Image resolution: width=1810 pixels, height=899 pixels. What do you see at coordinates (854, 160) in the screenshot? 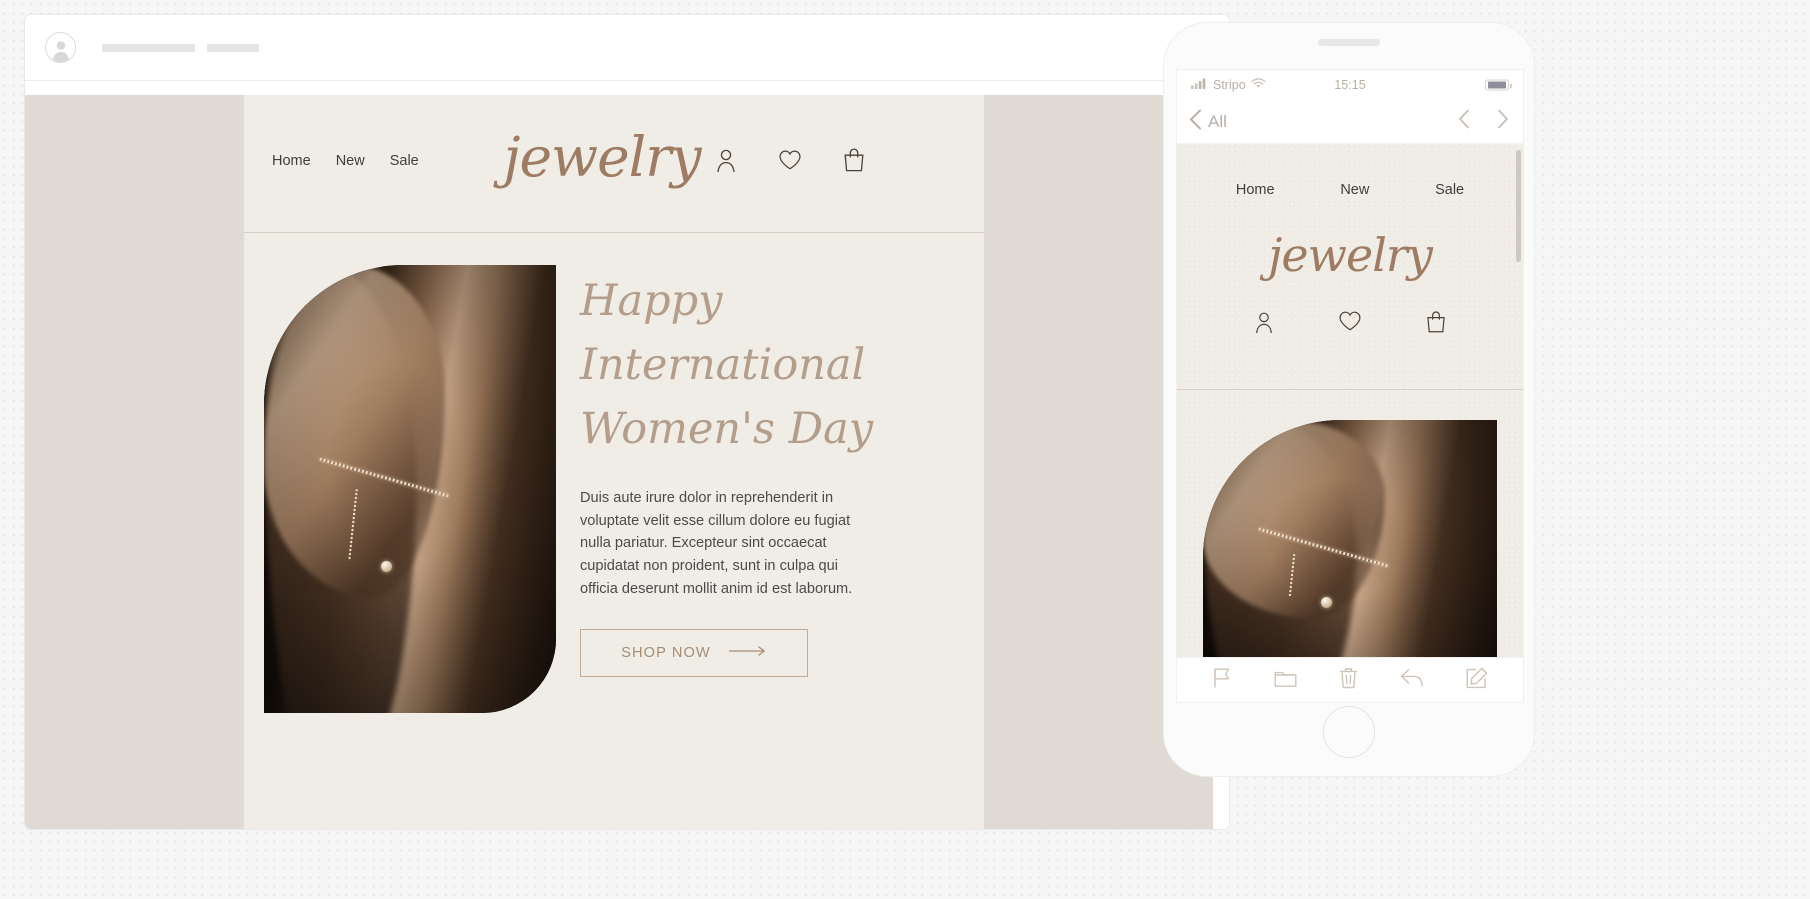
I see `shopping-bag-icon` at bounding box center [854, 160].